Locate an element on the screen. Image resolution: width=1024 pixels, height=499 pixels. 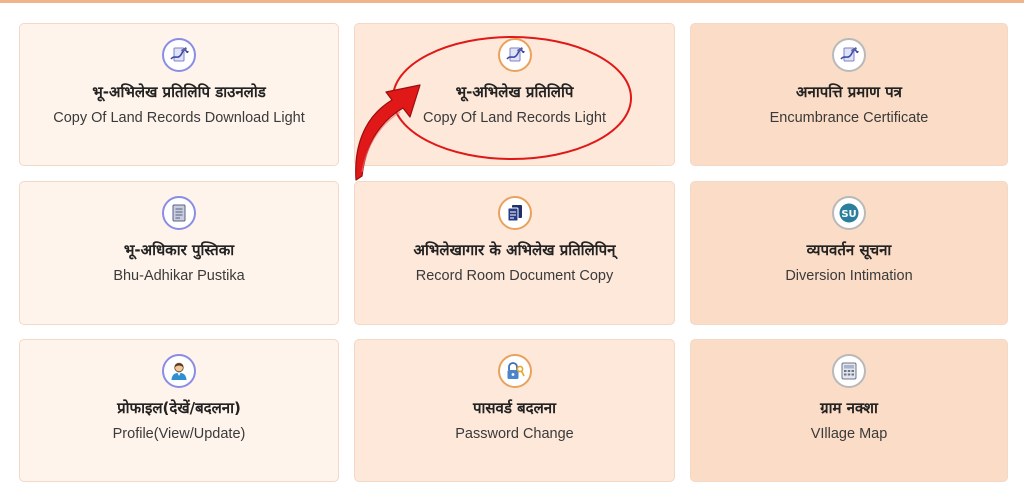
card-title-hindi: अभिलेखागार के अभिलेख प्रतिलिपिन् is located at coordinates (514, 250).